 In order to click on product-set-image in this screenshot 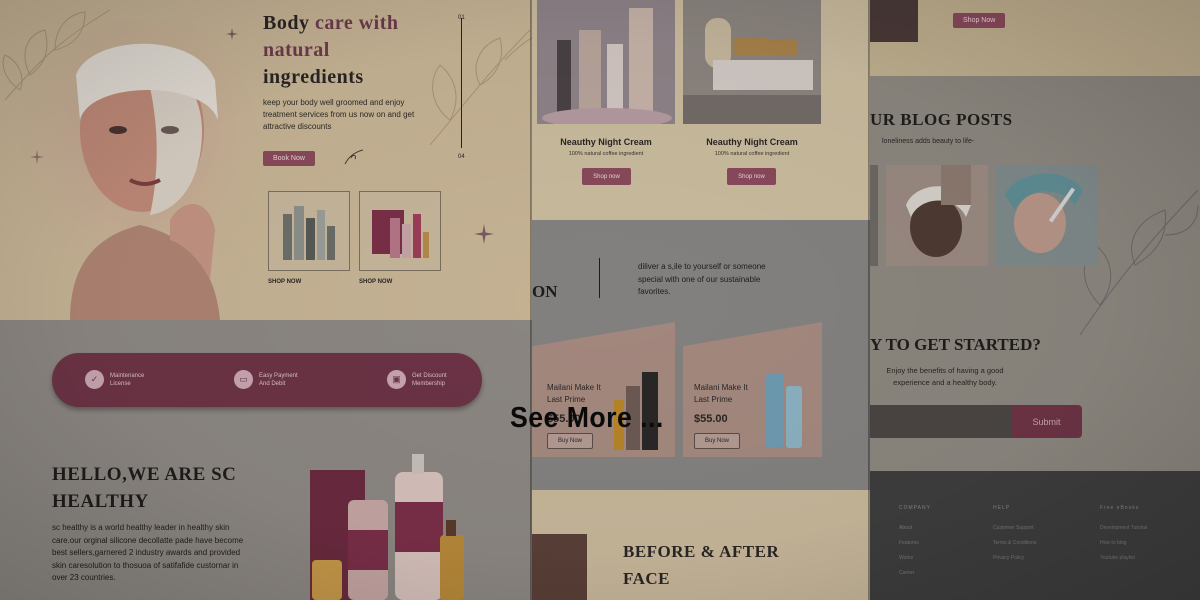, I will do `click(387, 527)`.